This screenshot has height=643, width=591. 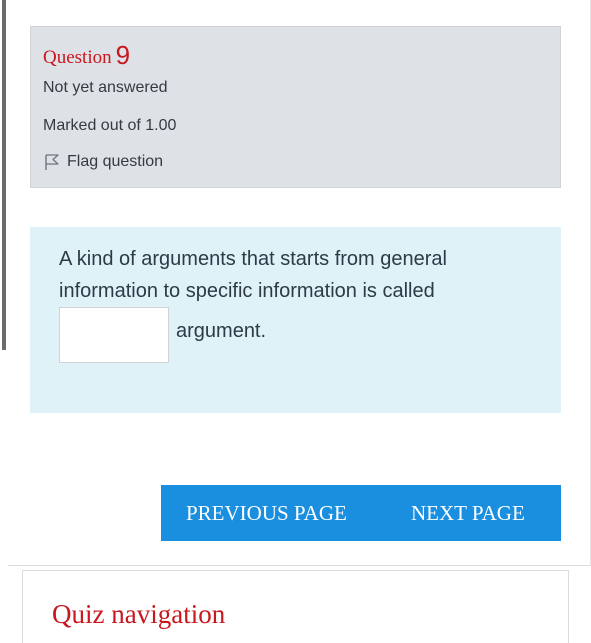 I want to click on answer-input, so click(x=114, y=335).